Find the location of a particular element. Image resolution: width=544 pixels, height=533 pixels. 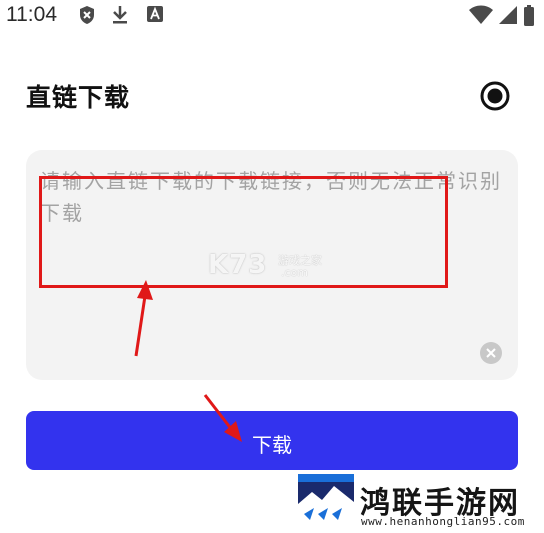

record-icon is located at coordinates (495, 96).